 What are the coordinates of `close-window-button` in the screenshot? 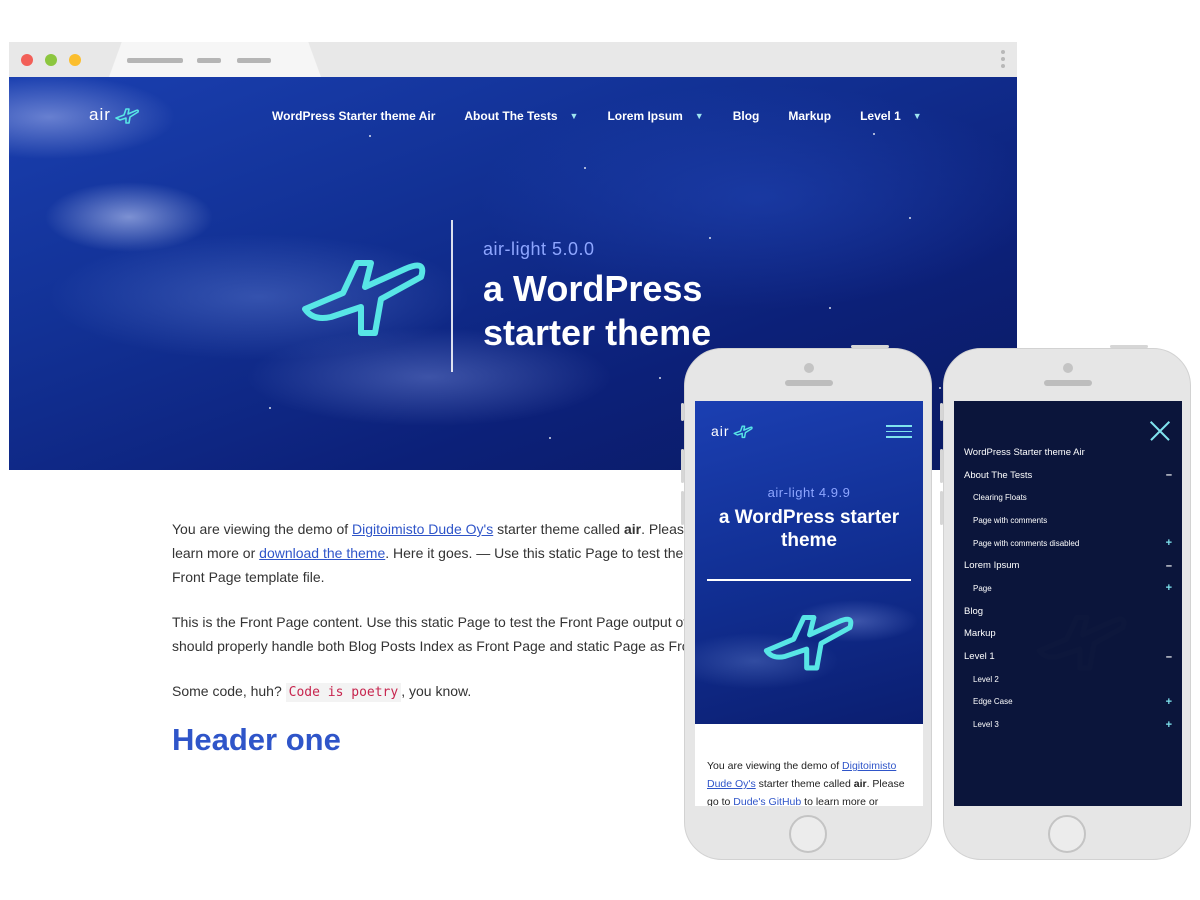 It's located at (27, 60).